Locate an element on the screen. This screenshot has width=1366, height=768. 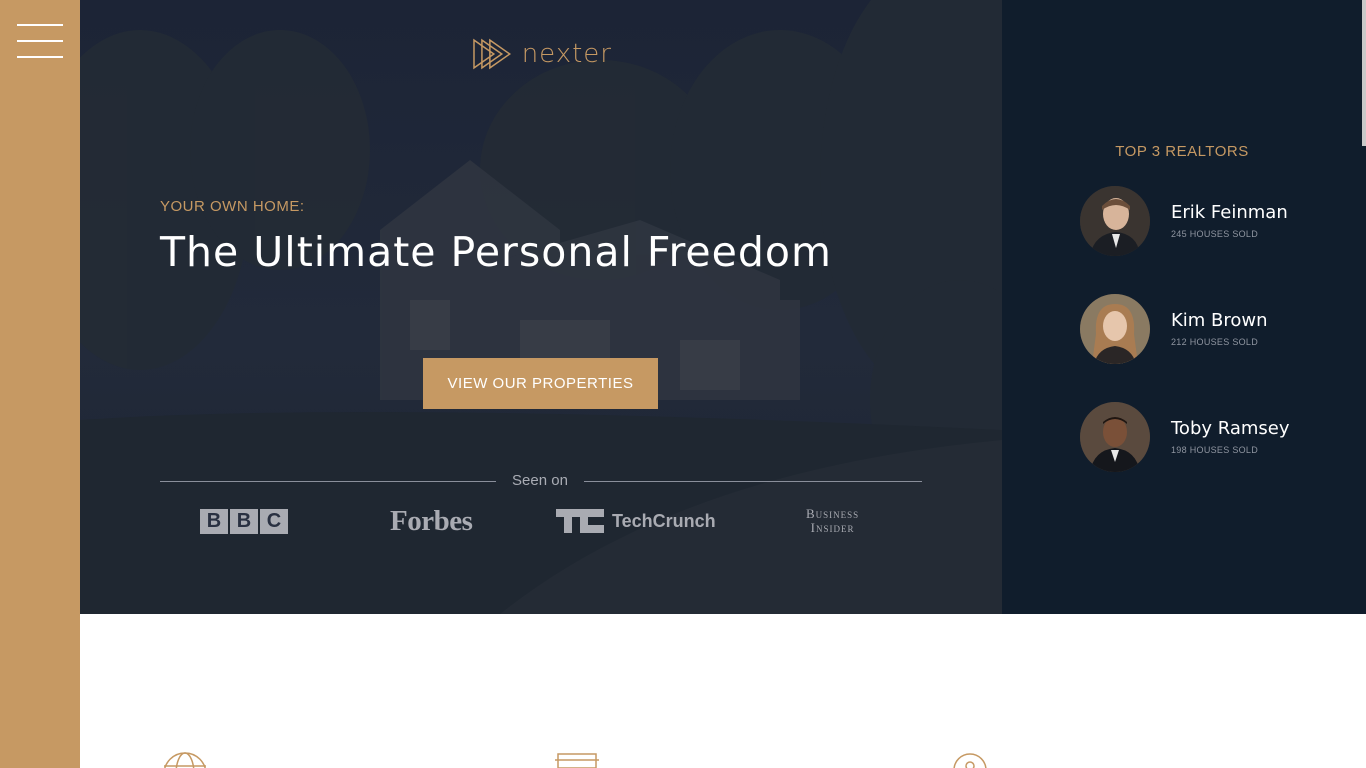
seen-on-label: Seen on is located at coordinates (540, 480).